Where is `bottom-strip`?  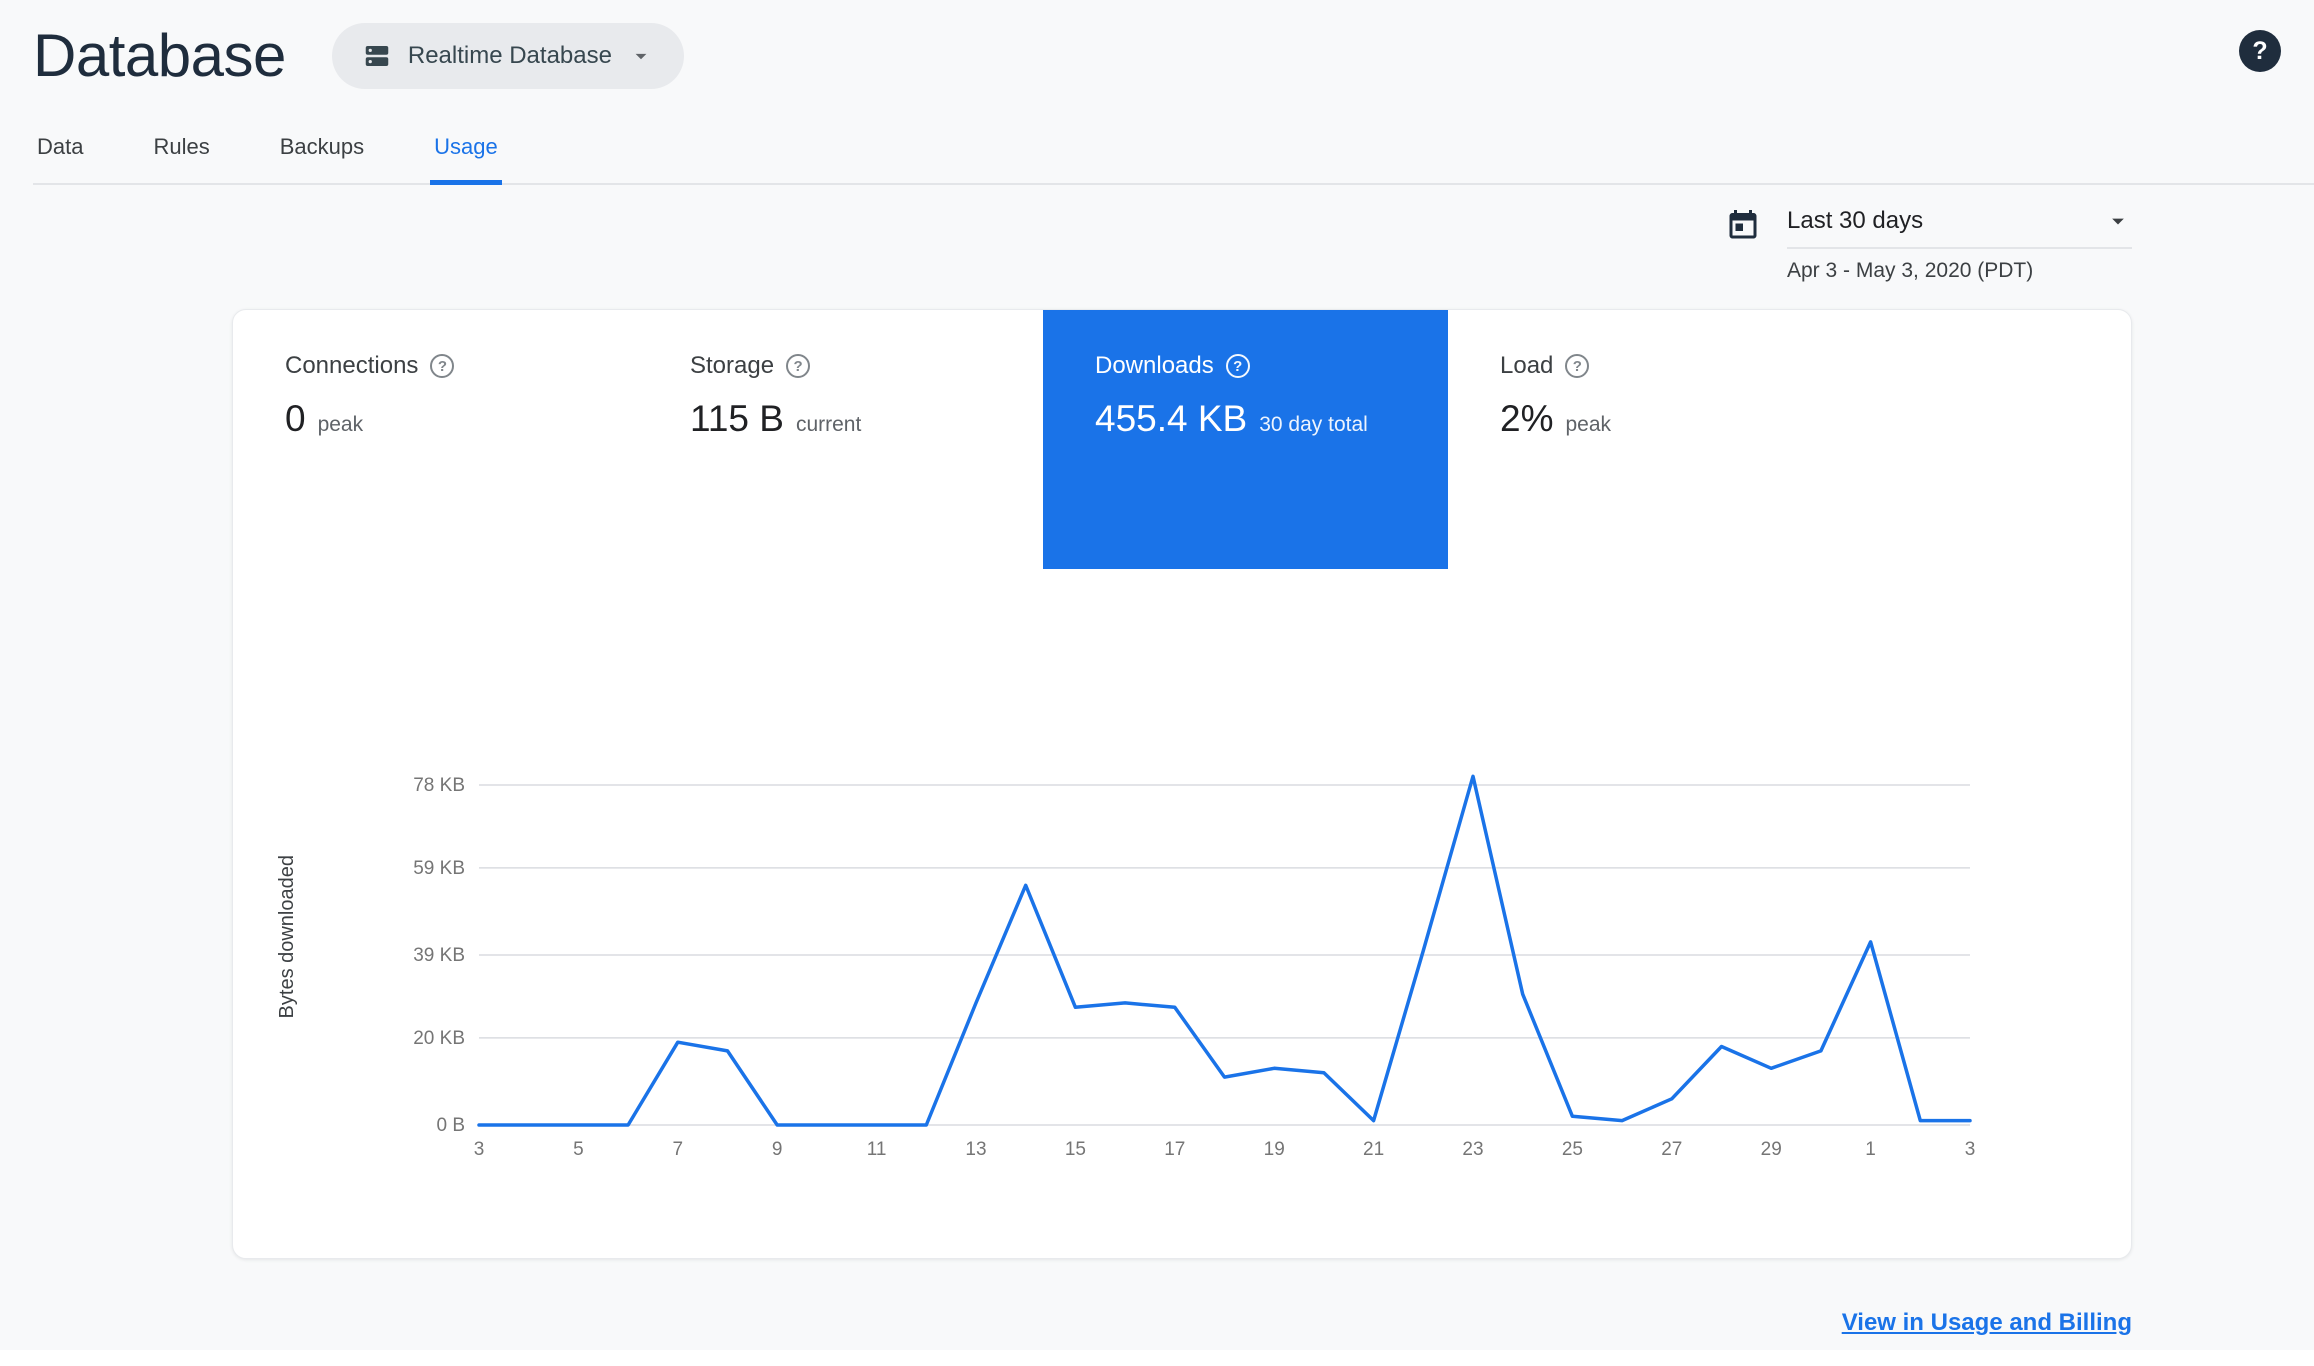
bottom-strip is located at coordinates (1157, 1358).